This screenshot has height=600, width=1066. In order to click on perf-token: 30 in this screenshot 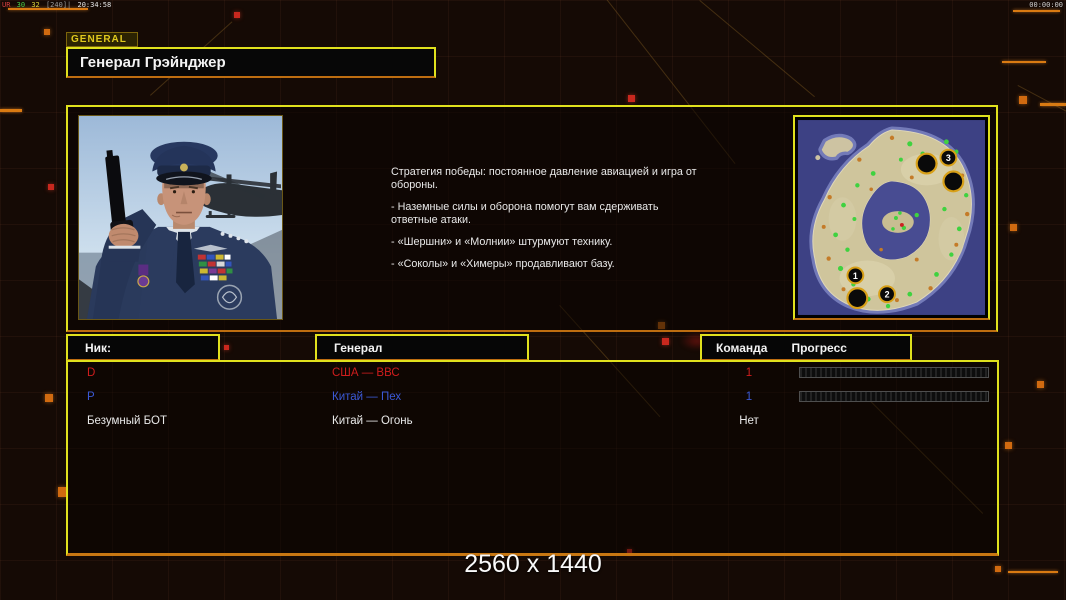, I will do `click(21, 5)`.